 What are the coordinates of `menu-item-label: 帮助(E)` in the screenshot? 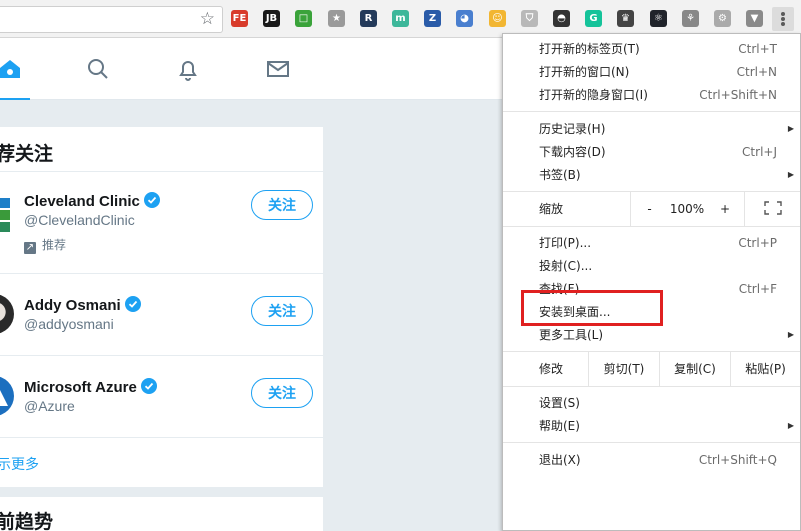 It's located at (559, 426).